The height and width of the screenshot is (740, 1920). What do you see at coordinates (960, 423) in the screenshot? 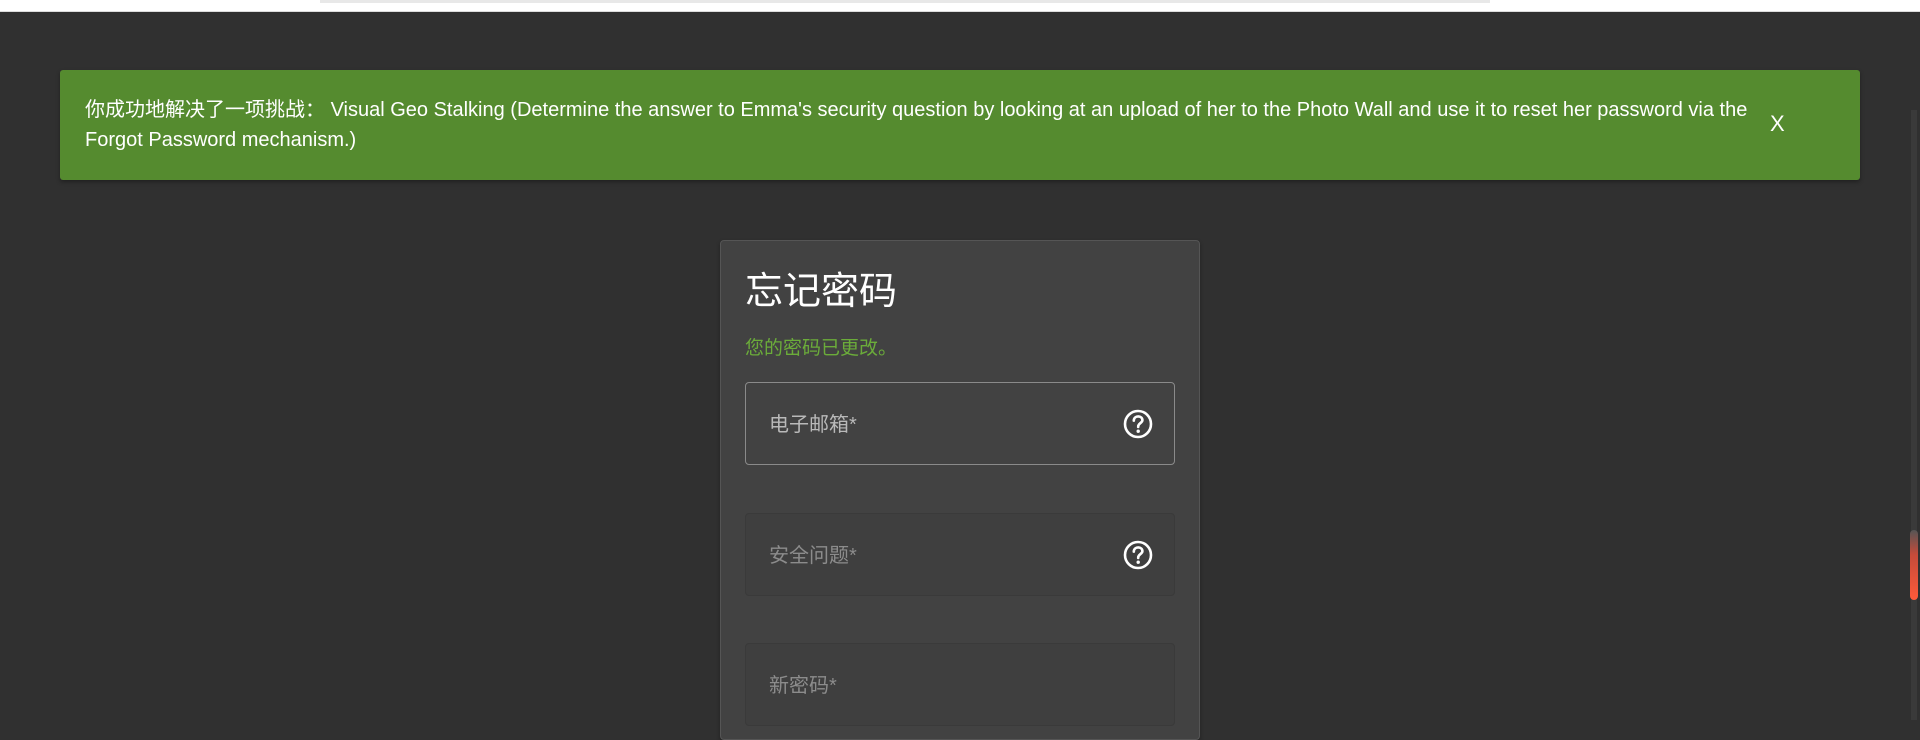
I see `email-field: 电子邮箱*` at bounding box center [960, 423].